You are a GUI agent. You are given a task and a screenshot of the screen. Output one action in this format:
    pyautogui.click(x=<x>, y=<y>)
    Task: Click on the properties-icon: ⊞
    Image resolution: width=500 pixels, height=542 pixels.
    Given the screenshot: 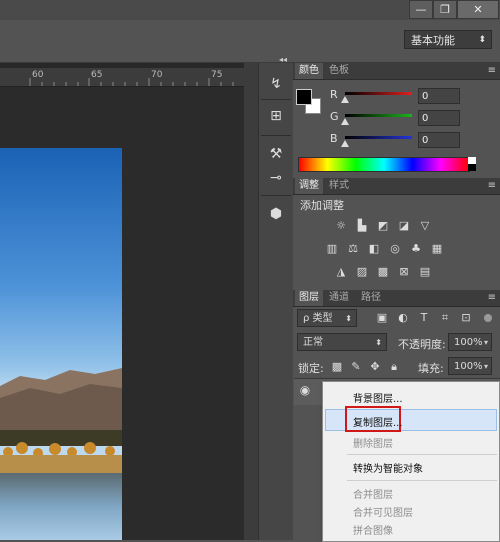 What is the action you would take?
    pyautogui.click(x=276, y=116)
    